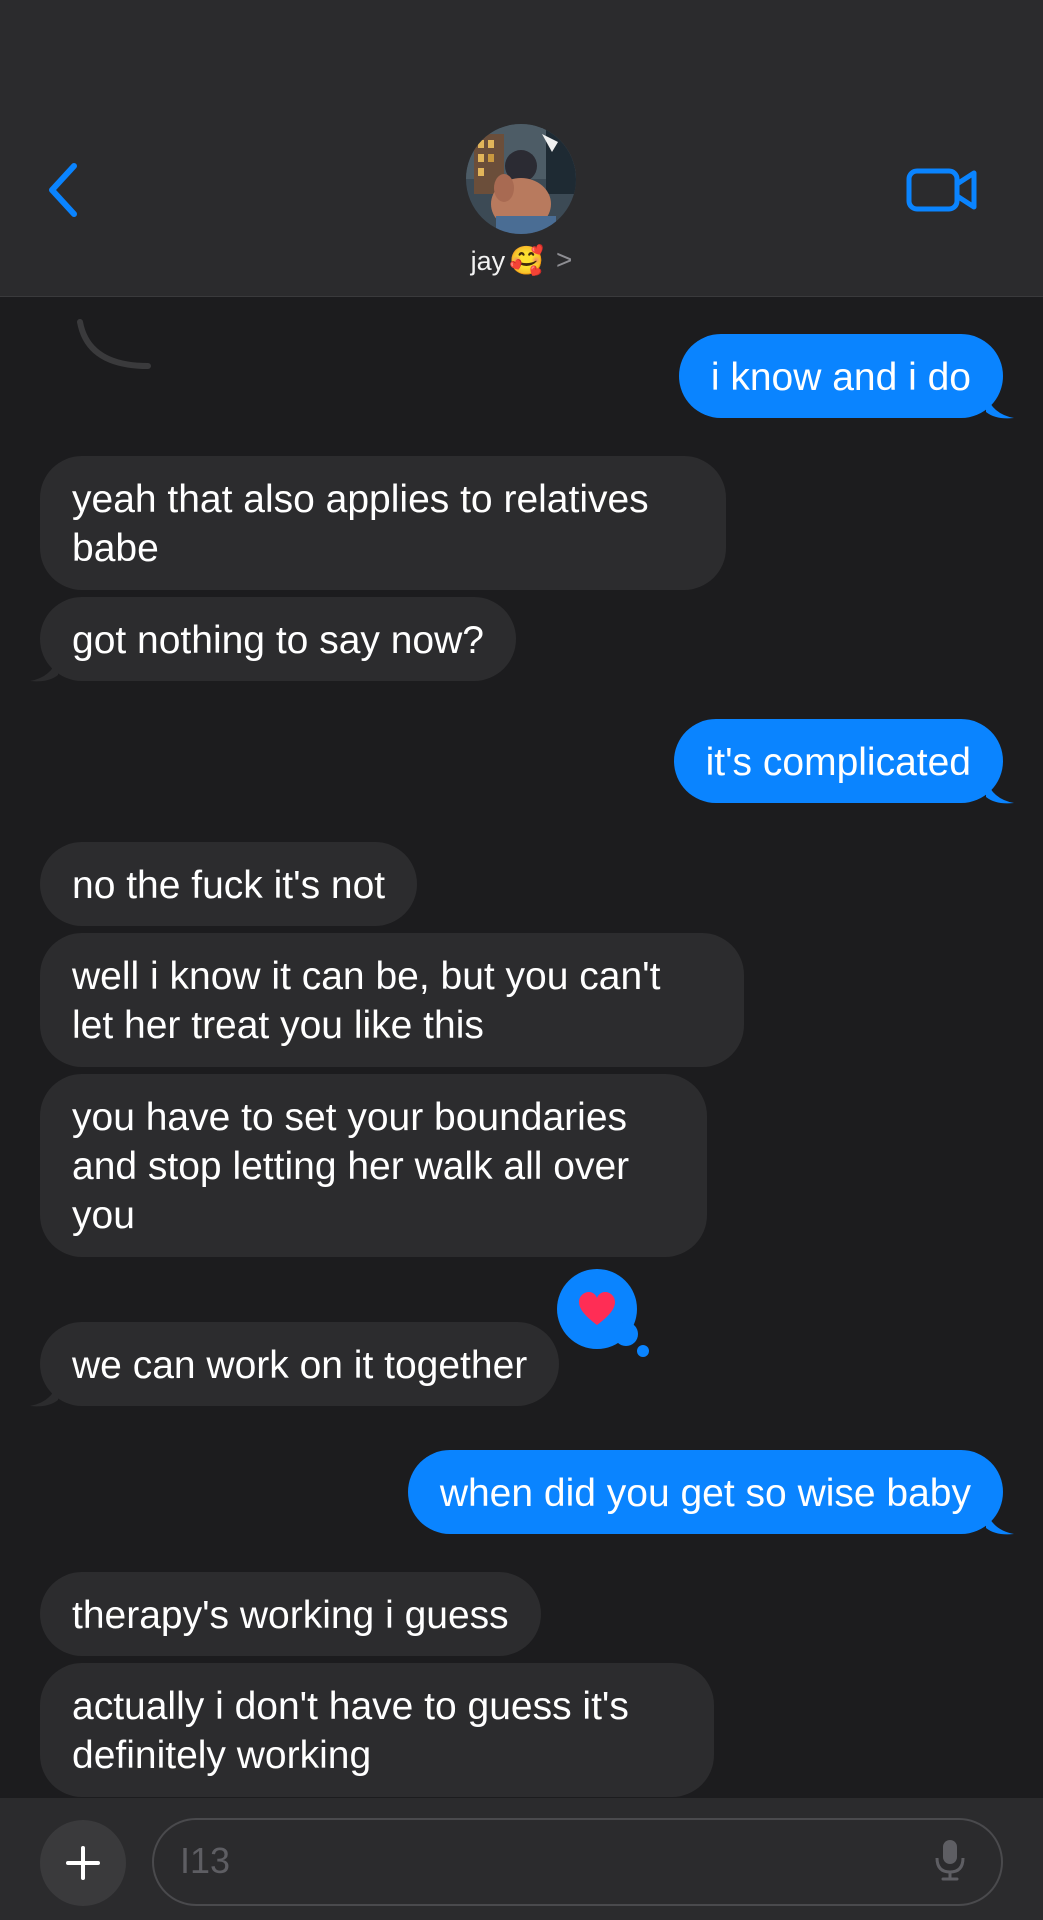 Image resolution: width=1043 pixels, height=1920 pixels. I want to click on message-text: you have to set your boundaries, so click(350, 1117).